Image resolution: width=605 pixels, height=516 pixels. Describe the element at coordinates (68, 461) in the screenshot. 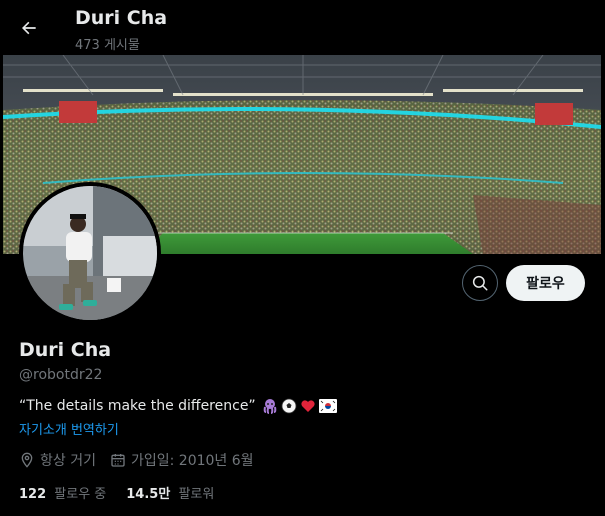

I see `location-text: 항상 거기` at that location.